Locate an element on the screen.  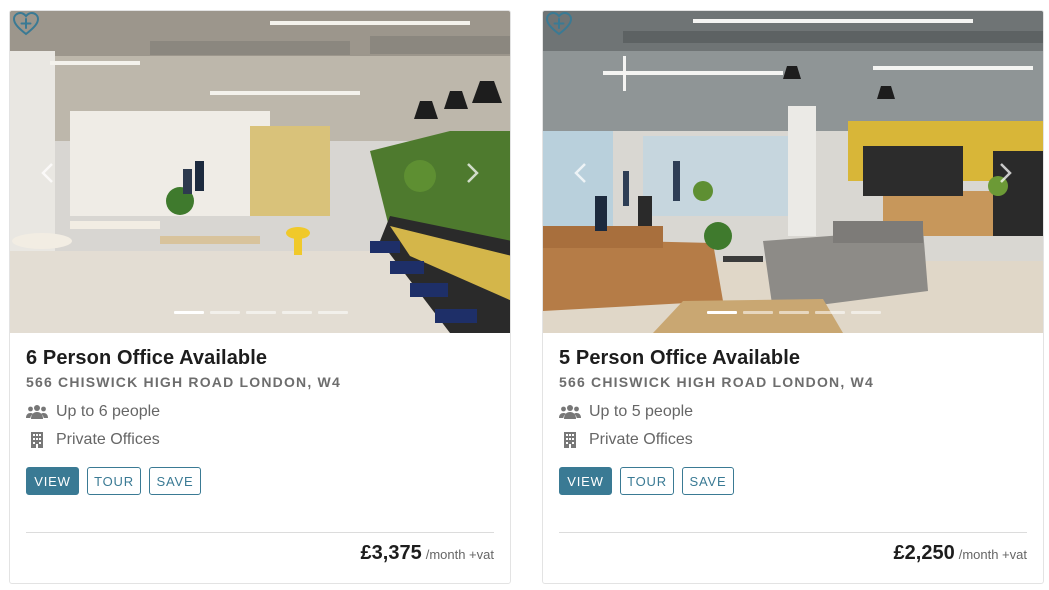
price-row: £3,375 /month +vat is located at coordinates (427, 553).